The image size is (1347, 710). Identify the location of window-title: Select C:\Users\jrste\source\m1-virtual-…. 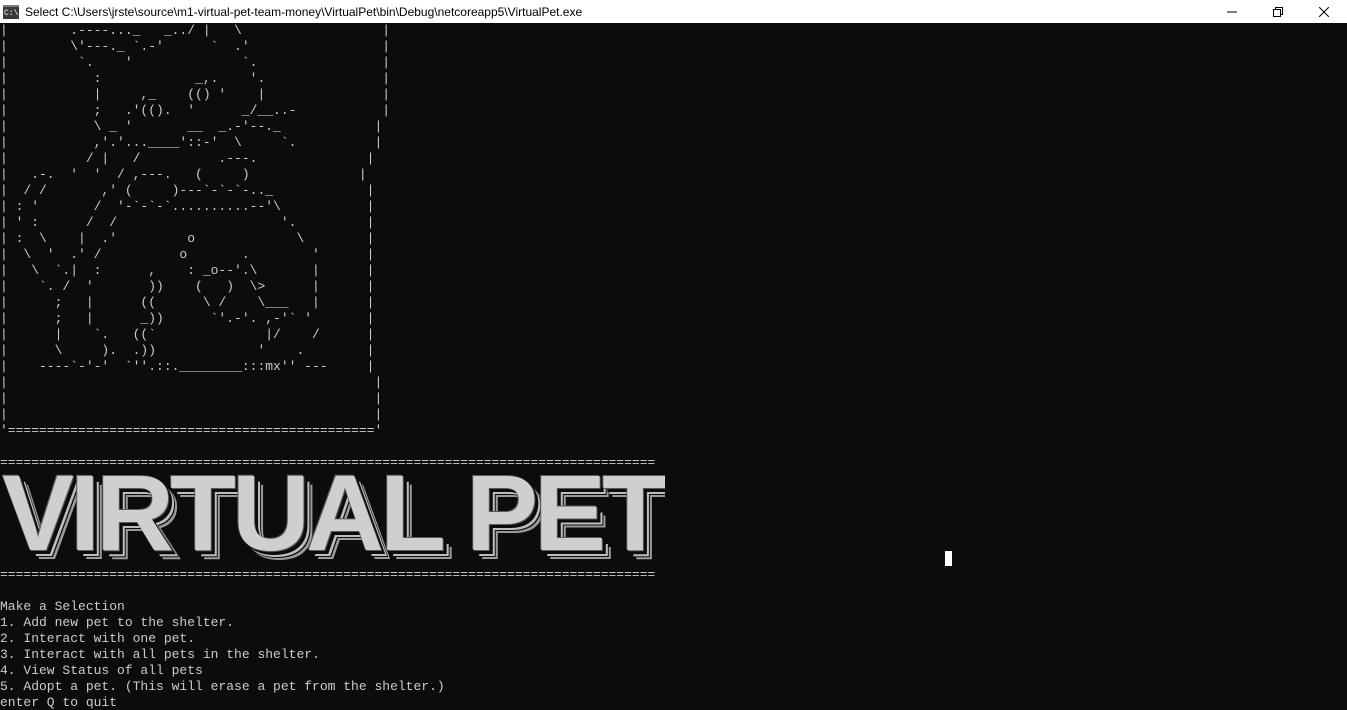
(304, 11).